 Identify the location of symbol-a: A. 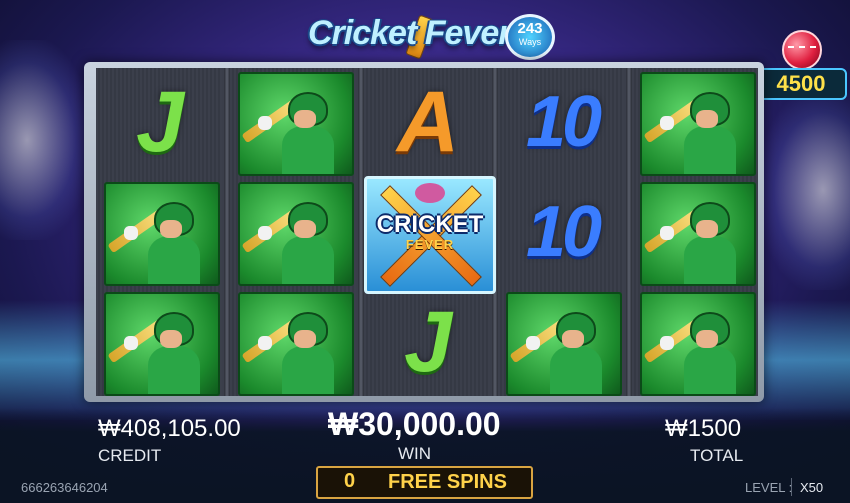
(428, 121).